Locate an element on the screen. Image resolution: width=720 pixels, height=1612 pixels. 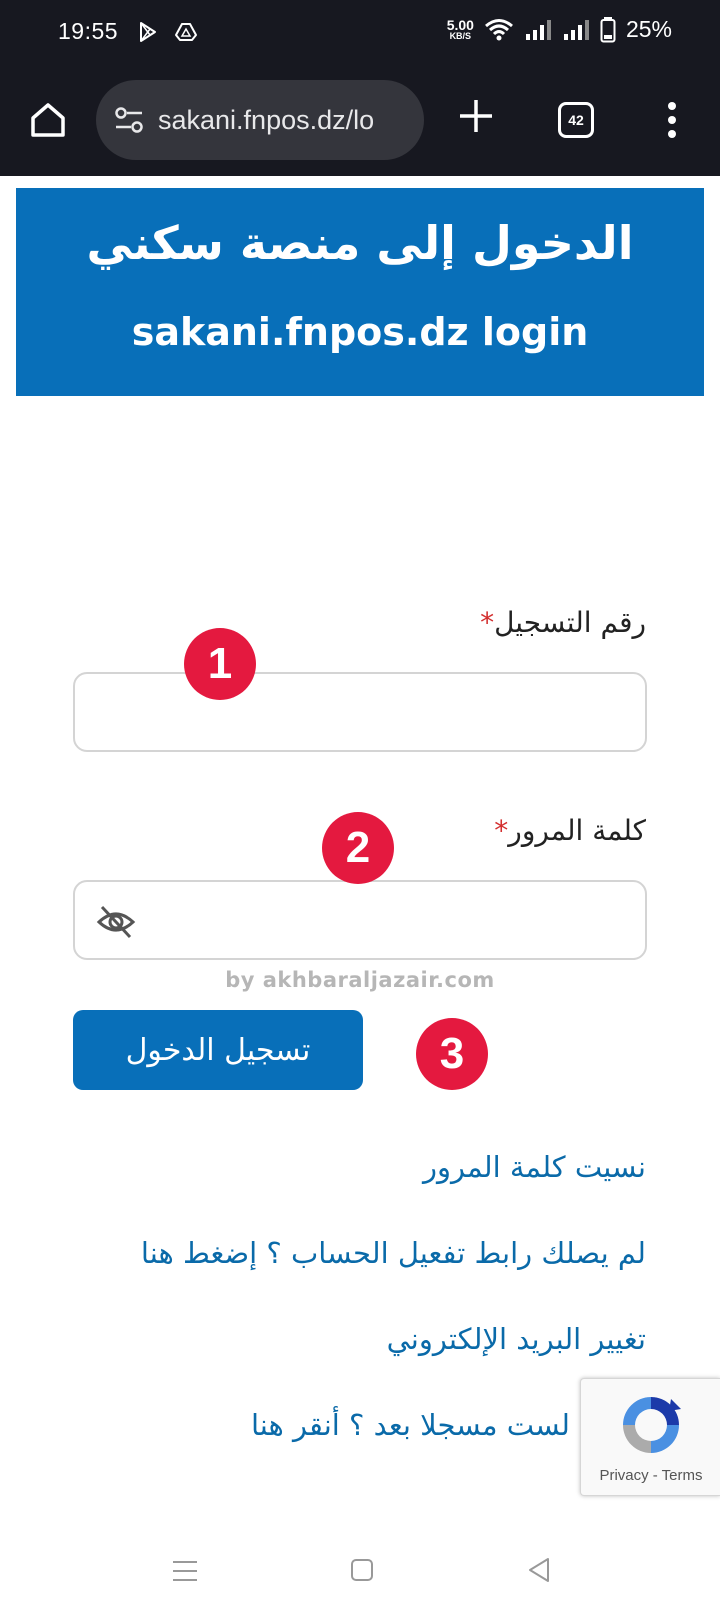
play-store-icon is located at coordinates (148, 32).